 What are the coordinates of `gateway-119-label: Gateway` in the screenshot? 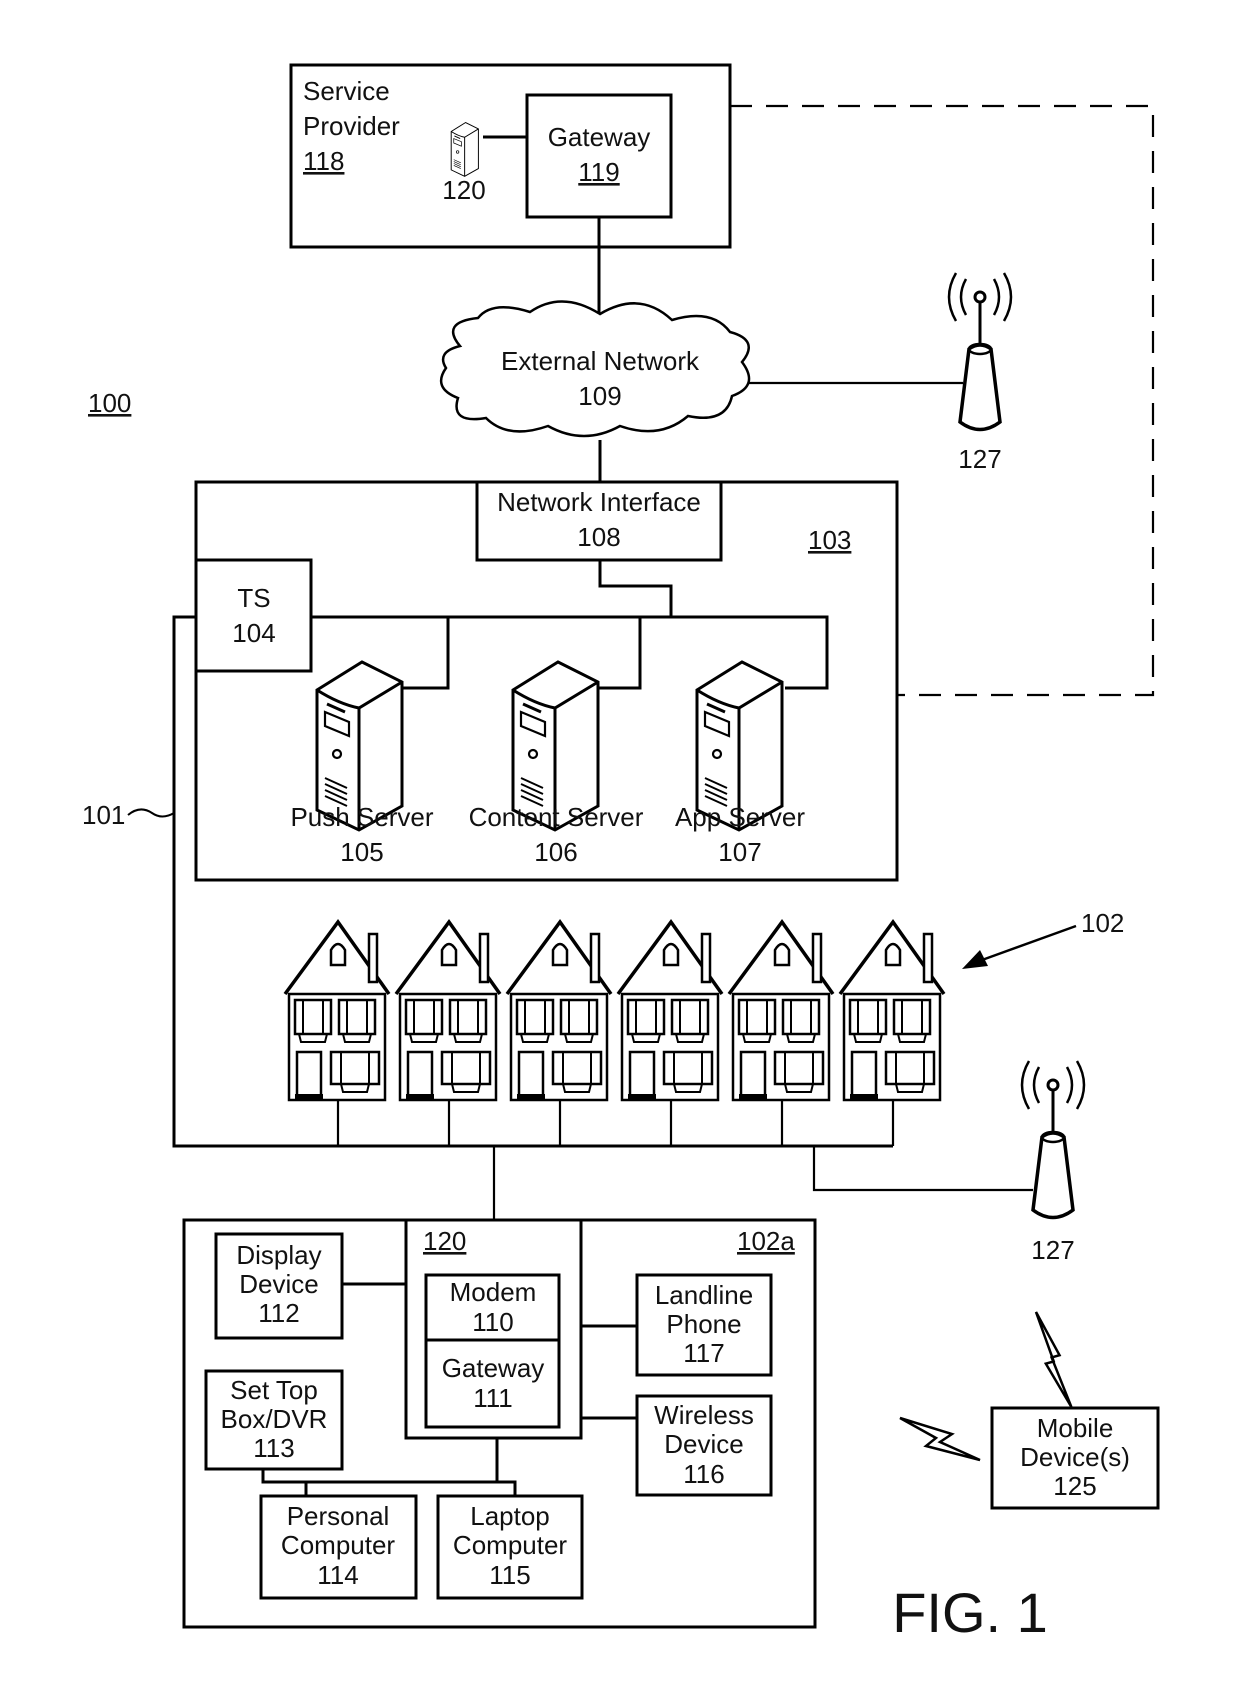 It's located at (599, 137).